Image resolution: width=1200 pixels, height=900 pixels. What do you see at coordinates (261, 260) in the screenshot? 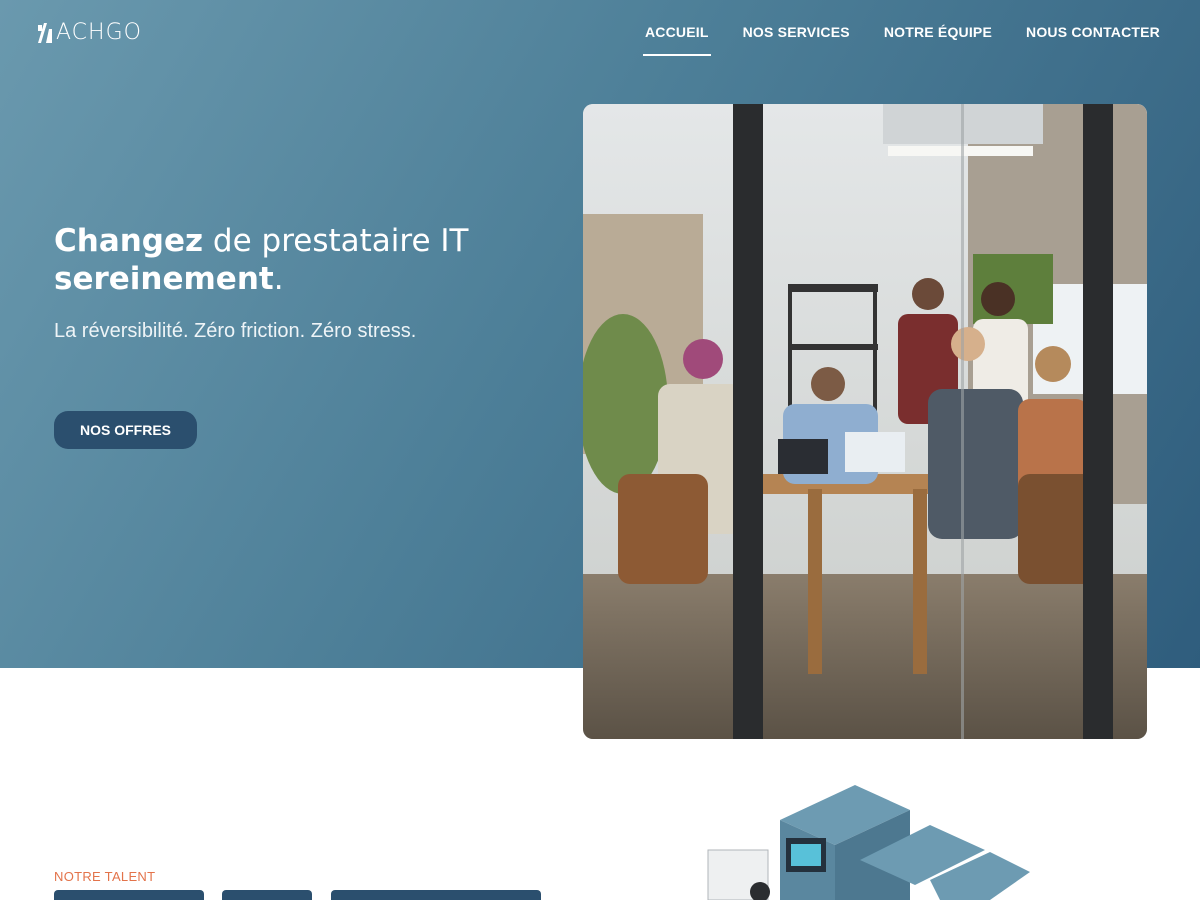
I see `hero-headline: Changez de prestataire IT sereinement.` at bounding box center [261, 260].